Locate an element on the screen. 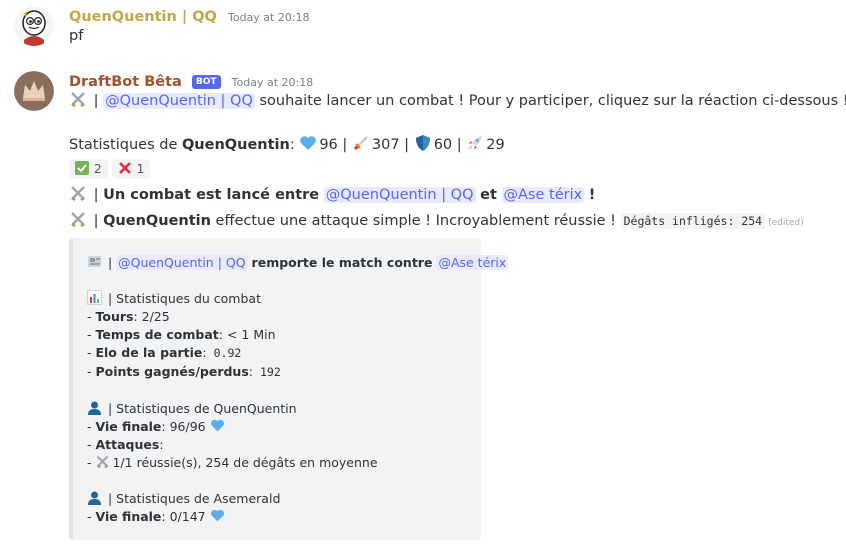 Image resolution: width=846 pixels, height=555 pixels. reaction-cross: 1 is located at coordinates (131, 169).